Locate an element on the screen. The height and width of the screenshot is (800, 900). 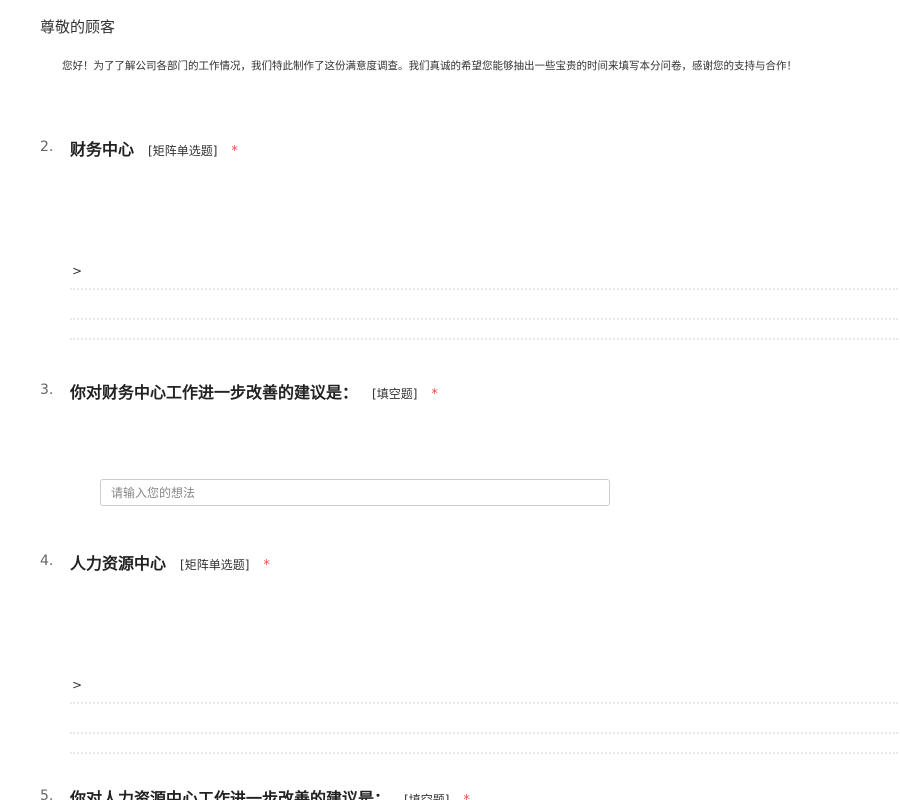
greeting: 尊敬的顾客 is located at coordinates (78, 27).